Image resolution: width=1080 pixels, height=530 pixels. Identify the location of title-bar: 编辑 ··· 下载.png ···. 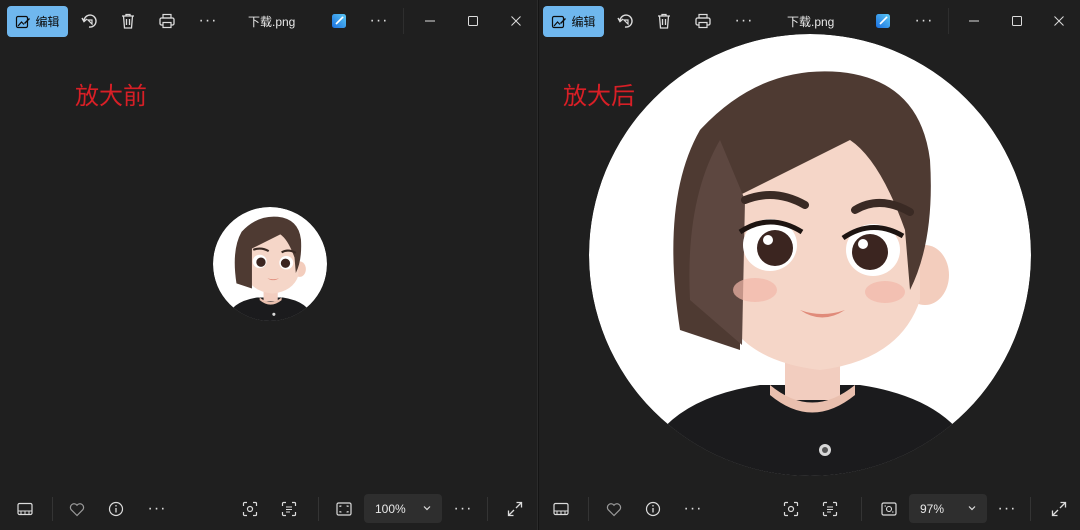
(809, 21).